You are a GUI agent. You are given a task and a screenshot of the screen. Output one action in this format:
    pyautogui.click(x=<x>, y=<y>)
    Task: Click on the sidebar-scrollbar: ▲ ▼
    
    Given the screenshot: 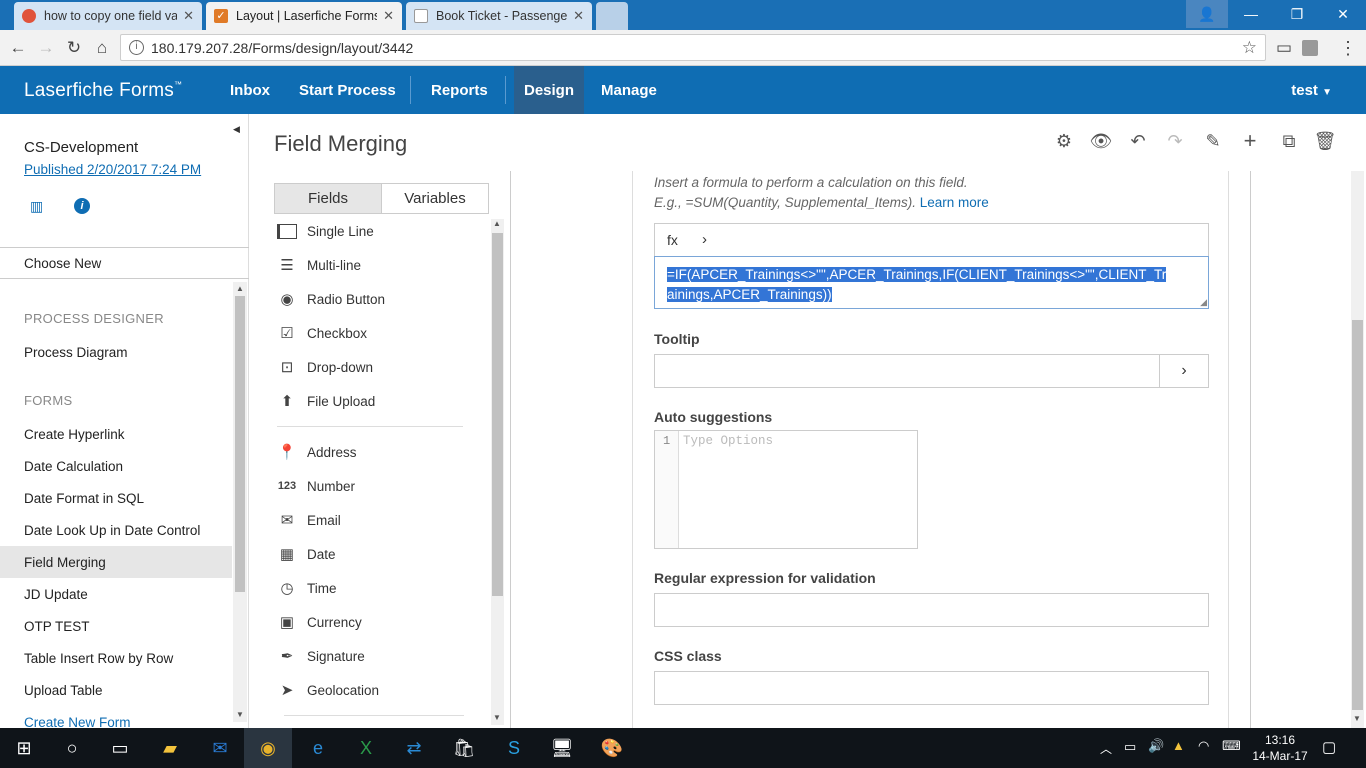 What is the action you would take?
    pyautogui.click(x=240, y=502)
    